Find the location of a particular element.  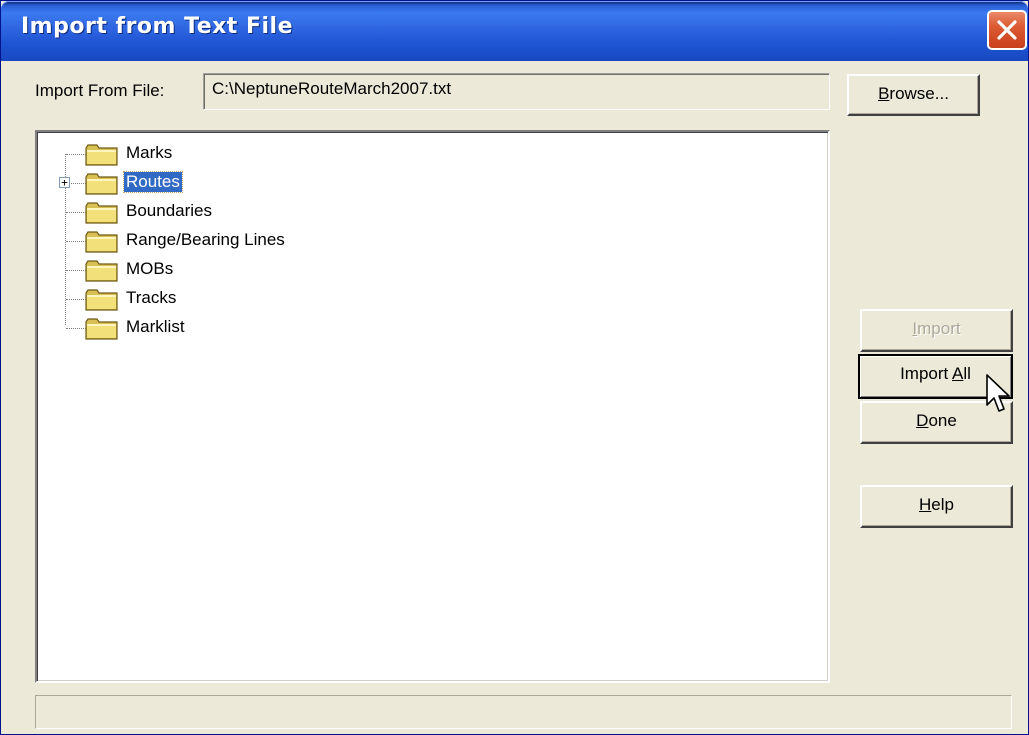

status-bar is located at coordinates (523, 712).